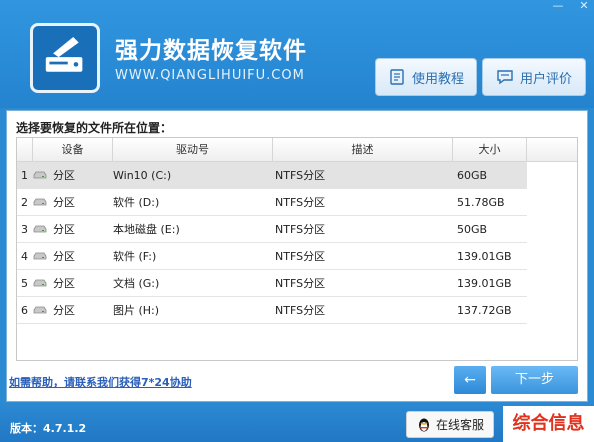 Image resolution: width=594 pixels, height=442 pixels. I want to click on table-row: 4 分区 软件 (F:) NTFS分区 139.01GB, so click(272, 256).